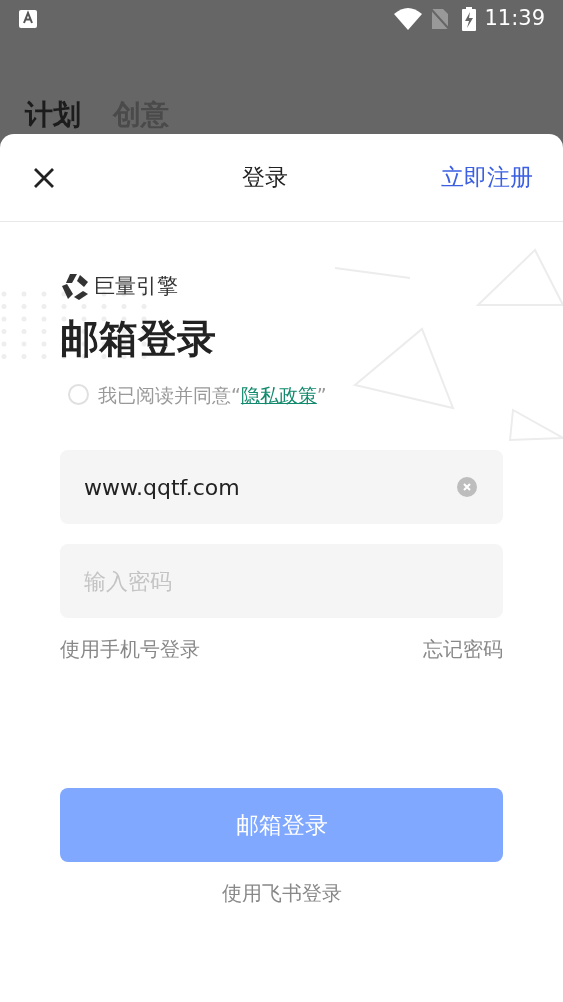 This screenshot has height=1002, width=563. Describe the element at coordinates (281, 893) in the screenshot. I see `feishu-login-link: 使用飞书登录` at that location.